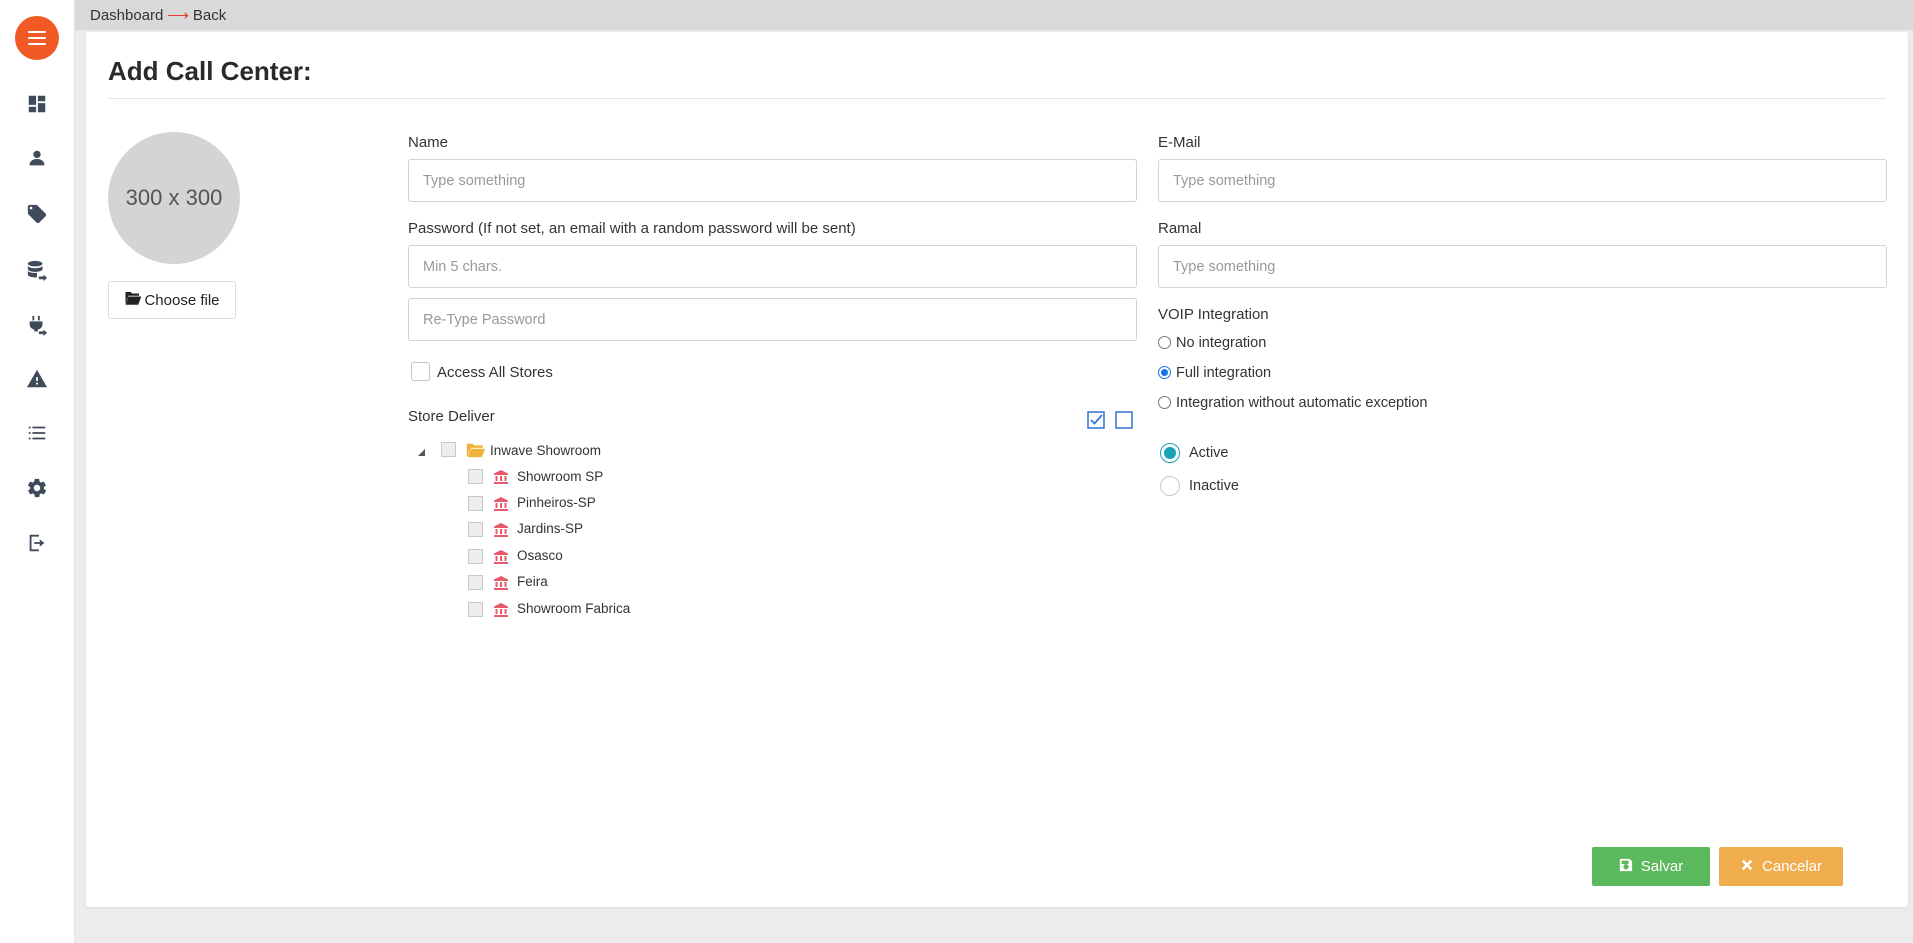 The width and height of the screenshot is (1913, 943). I want to click on save-button: Salvar, so click(1651, 866).